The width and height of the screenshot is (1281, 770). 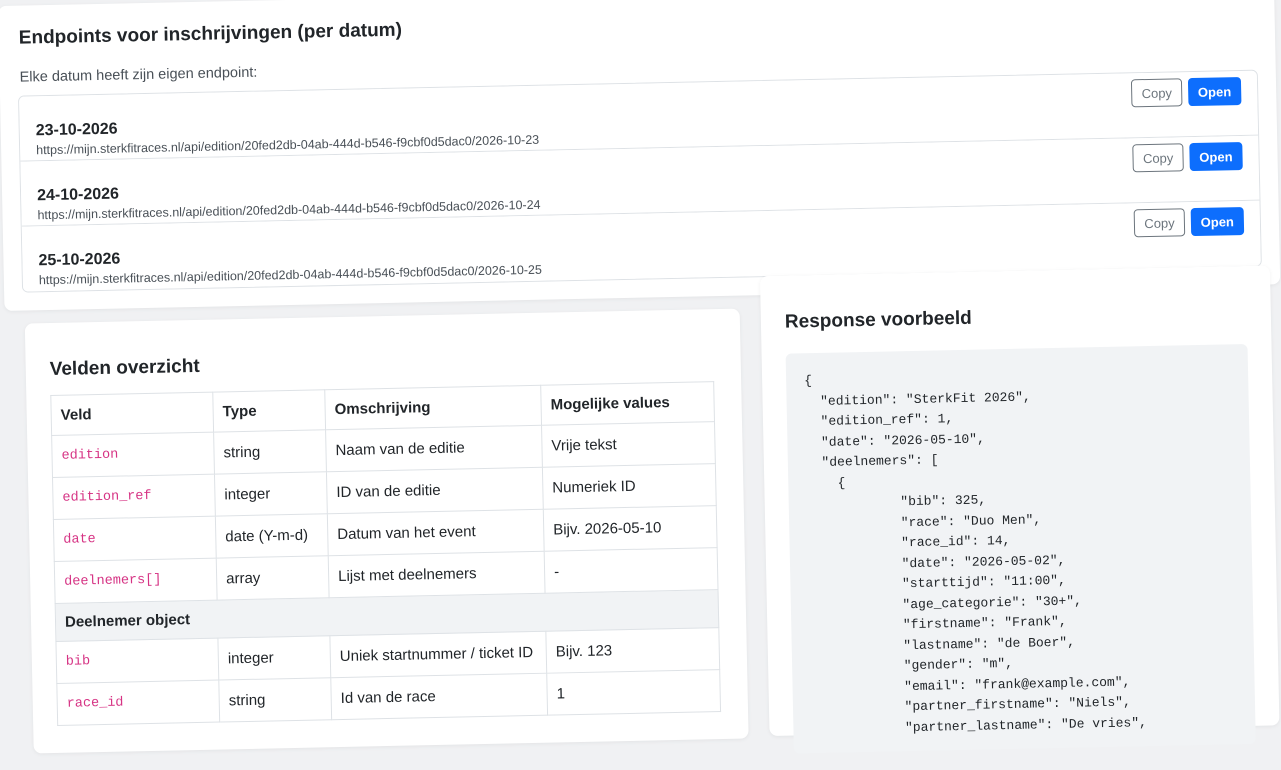 I want to click on column-header-values: Mogelijke values, so click(x=627, y=403).